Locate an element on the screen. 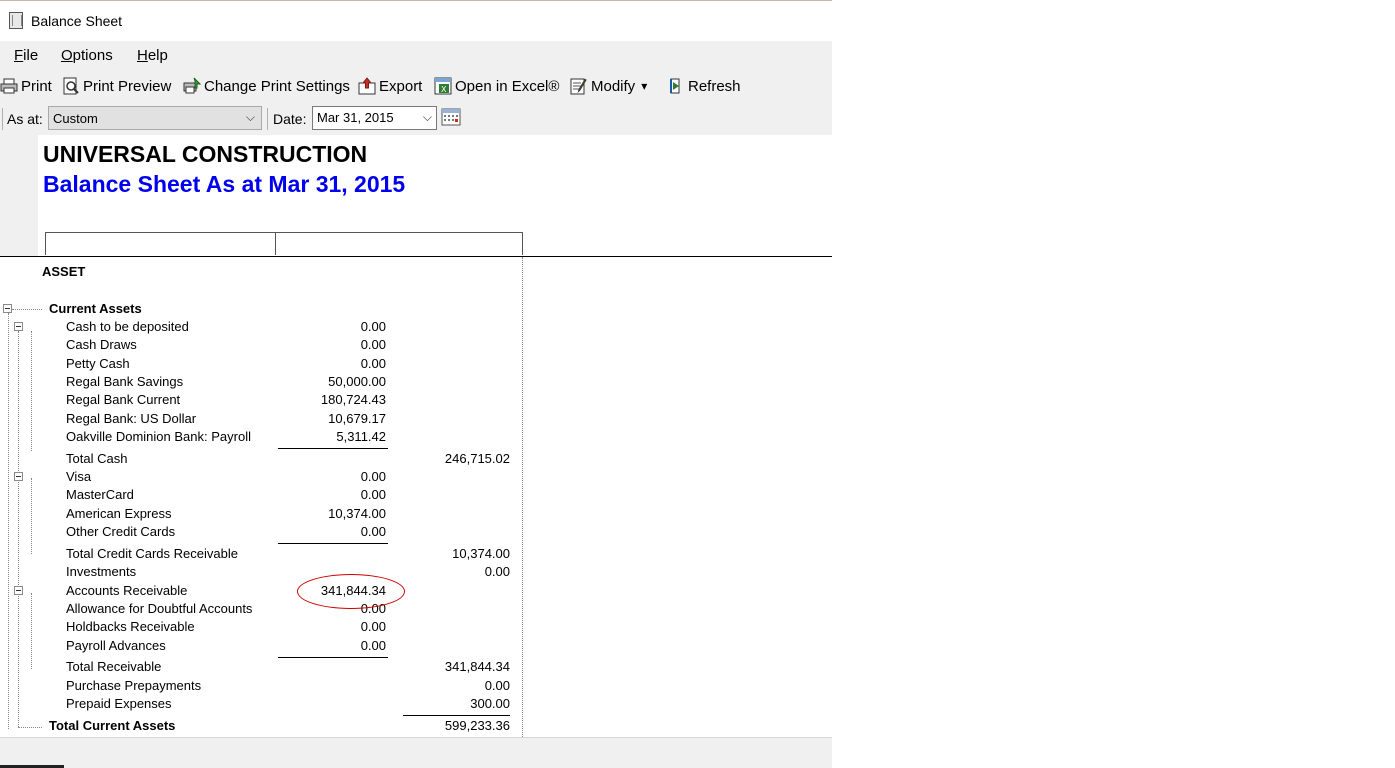  table-row: Cash to be deposited 0.00 is located at coordinates (261, 328).